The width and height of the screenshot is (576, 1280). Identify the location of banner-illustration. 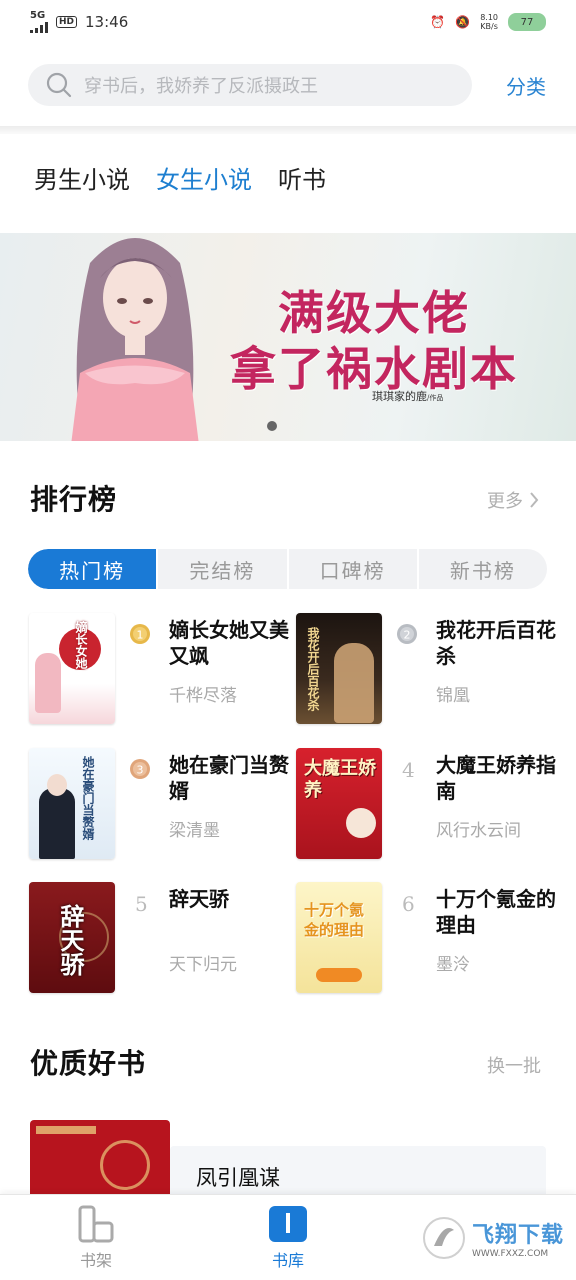
(135, 339).